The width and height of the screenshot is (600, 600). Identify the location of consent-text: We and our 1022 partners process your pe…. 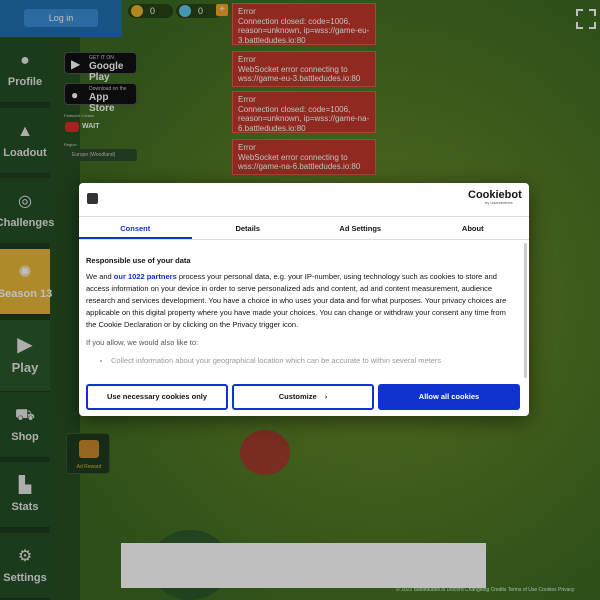
(301, 301).